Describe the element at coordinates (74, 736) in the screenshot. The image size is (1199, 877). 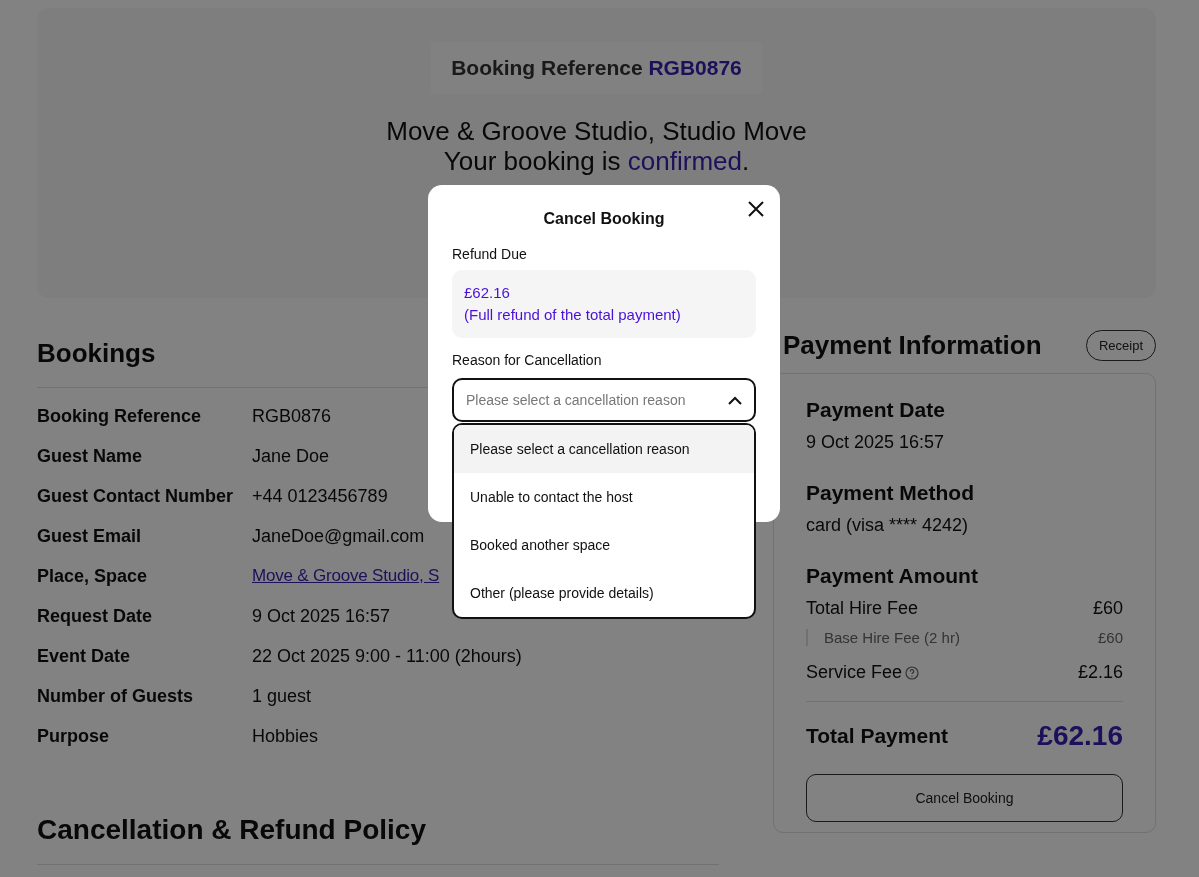
I see `detail-label: Purpose` at that location.